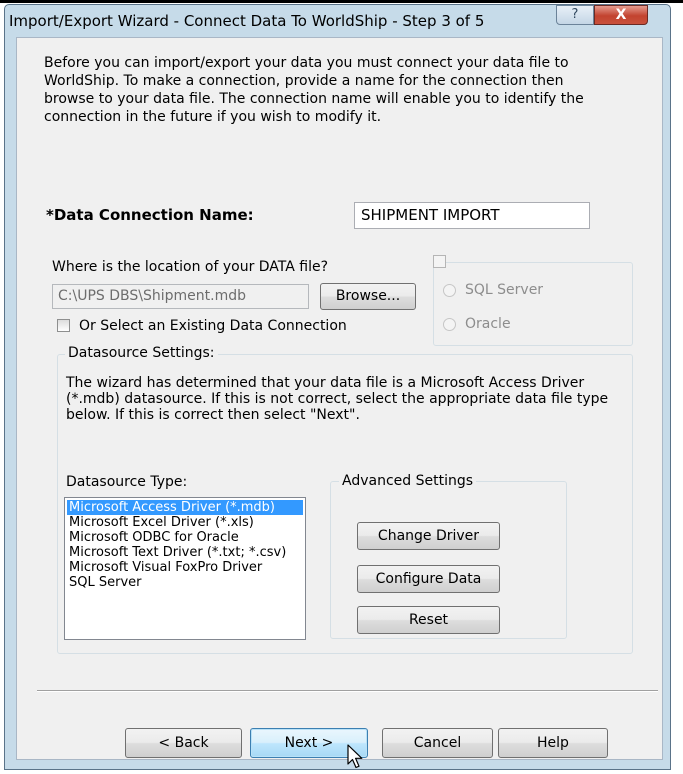 The image size is (683, 774). I want to click on change-driver-button: Change Driver, so click(428, 536).